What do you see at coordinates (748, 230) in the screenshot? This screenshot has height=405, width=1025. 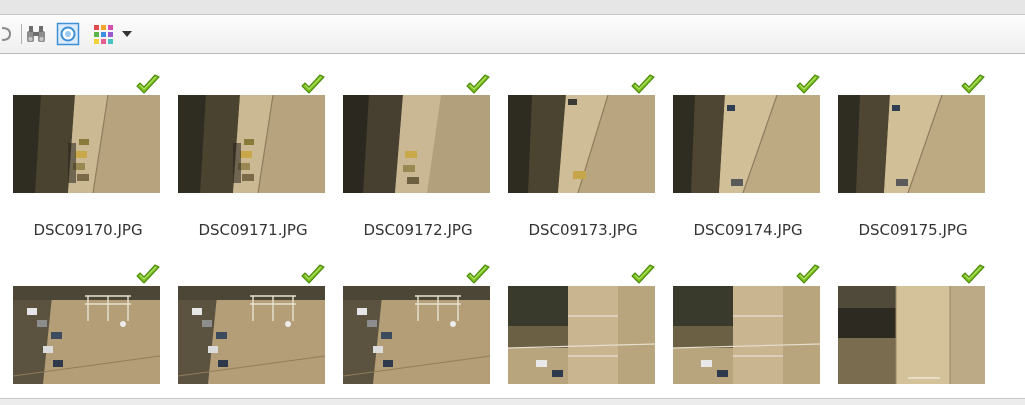 I see `file-label: DSC09174.JPG` at bounding box center [748, 230].